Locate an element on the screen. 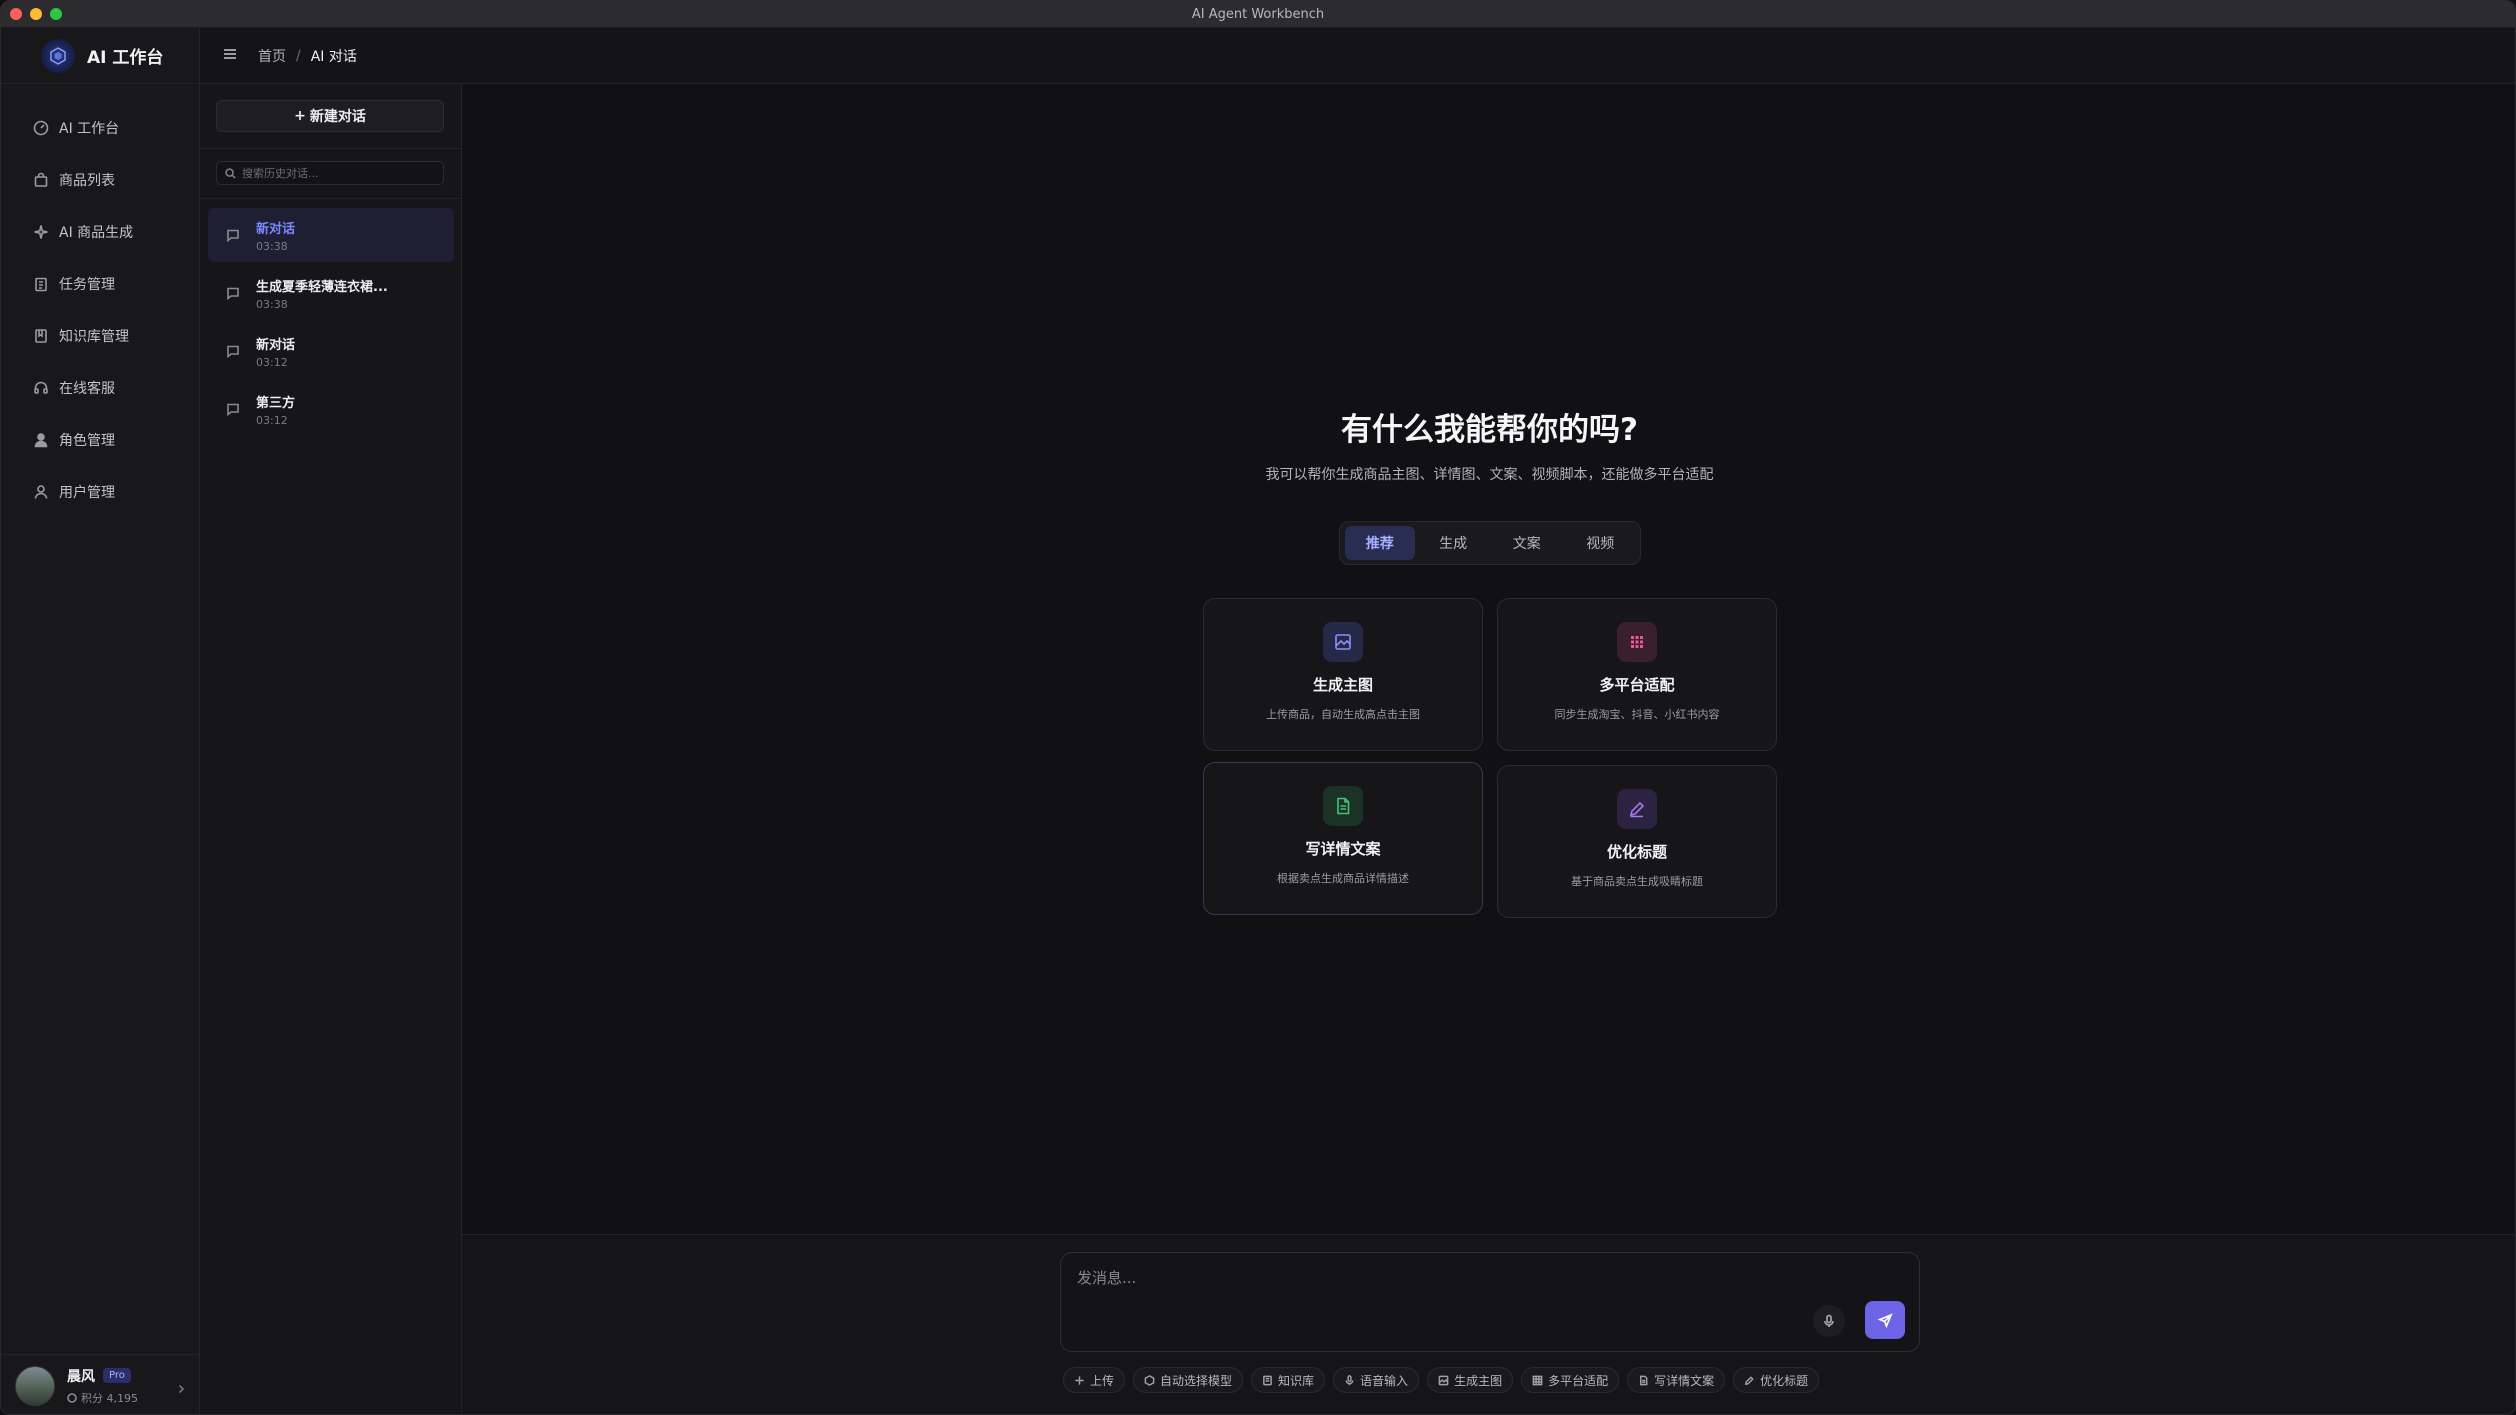 This screenshot has width=2516, height=1415. card-multi-platform: 多平台适配 同步生成淘宝、抖音、小红书内容 is located at coordinates (1637, 674).